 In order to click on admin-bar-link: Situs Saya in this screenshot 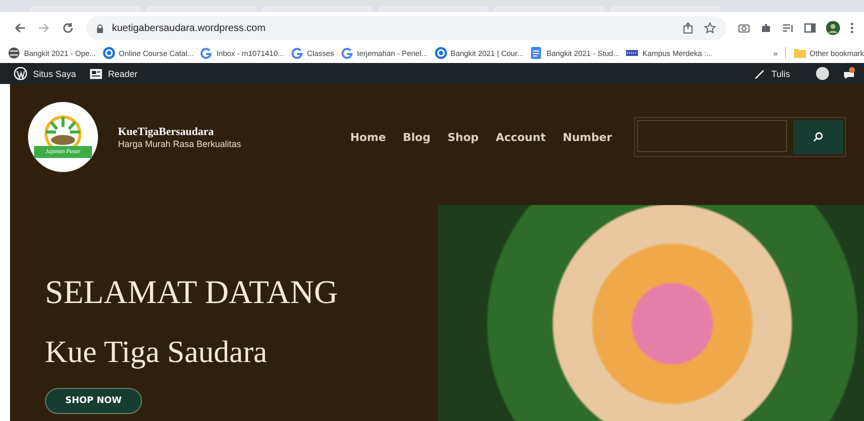, I will do `click(54, 73)`.